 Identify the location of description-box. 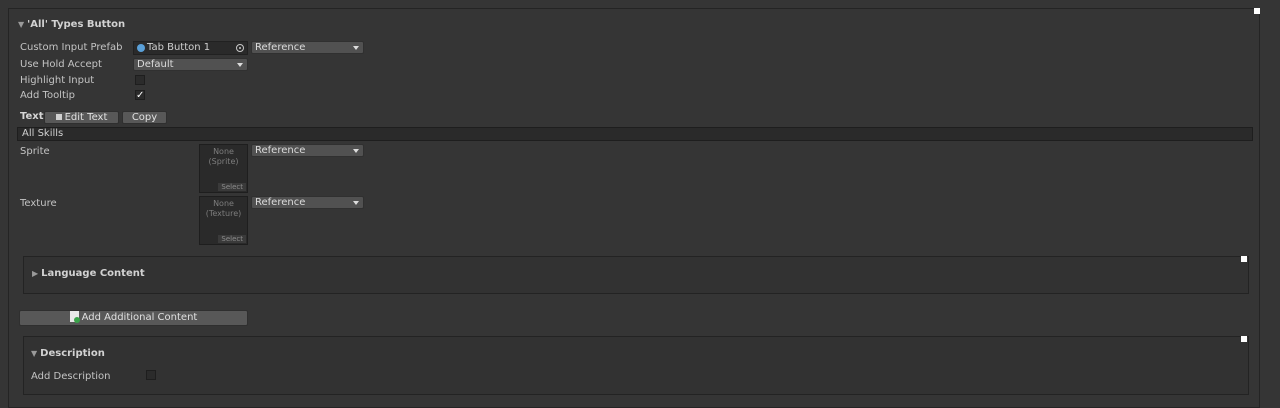
(636, 365).